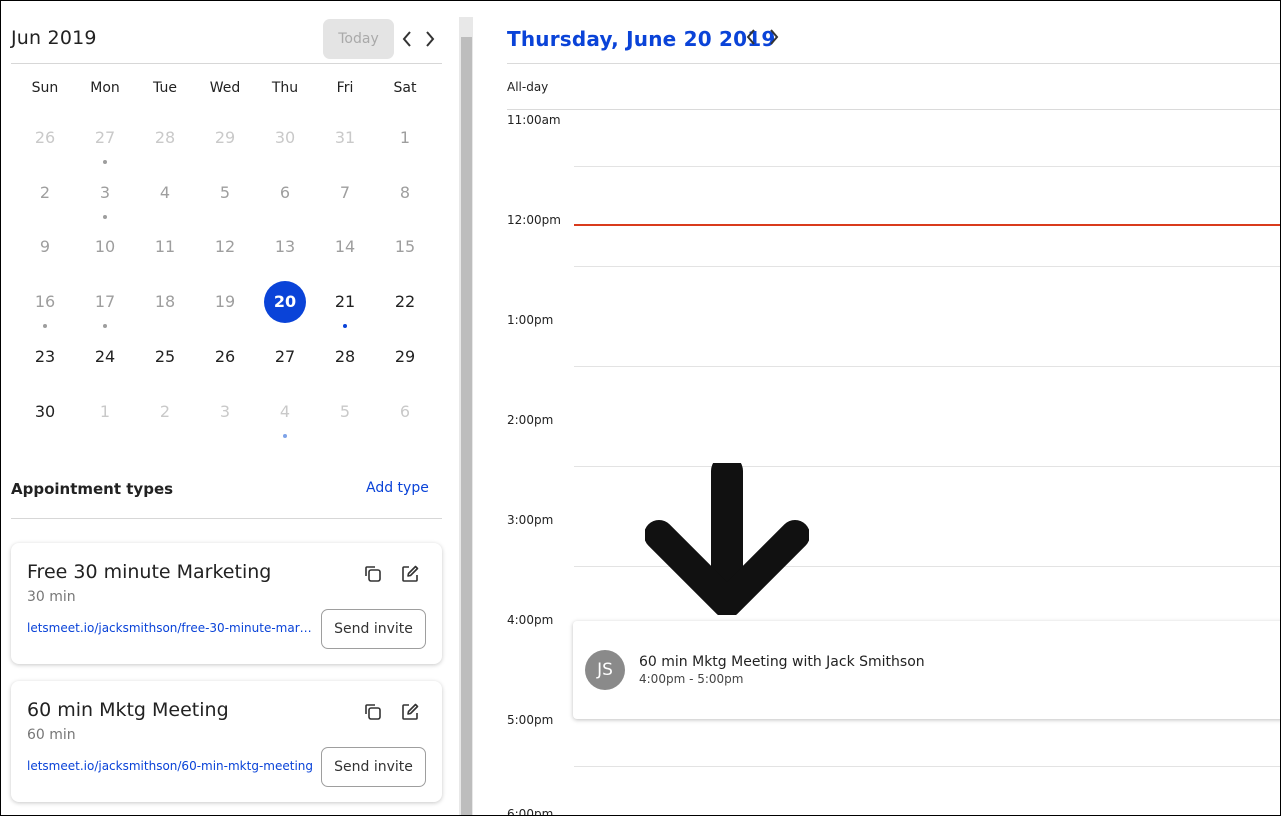 This screenshot has width=1281, height=816. Describe the element at coordinates (45, 88) in the screenshot. I see `weekday-label: Sun` at that location.